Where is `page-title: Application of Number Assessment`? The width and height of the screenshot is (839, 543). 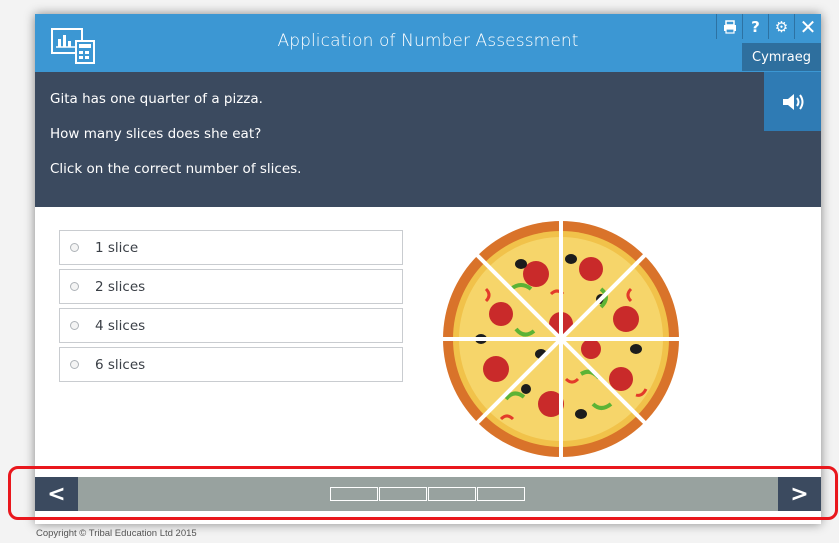
page-title: Application of Number Assessment is located at coordinates (428, 41).